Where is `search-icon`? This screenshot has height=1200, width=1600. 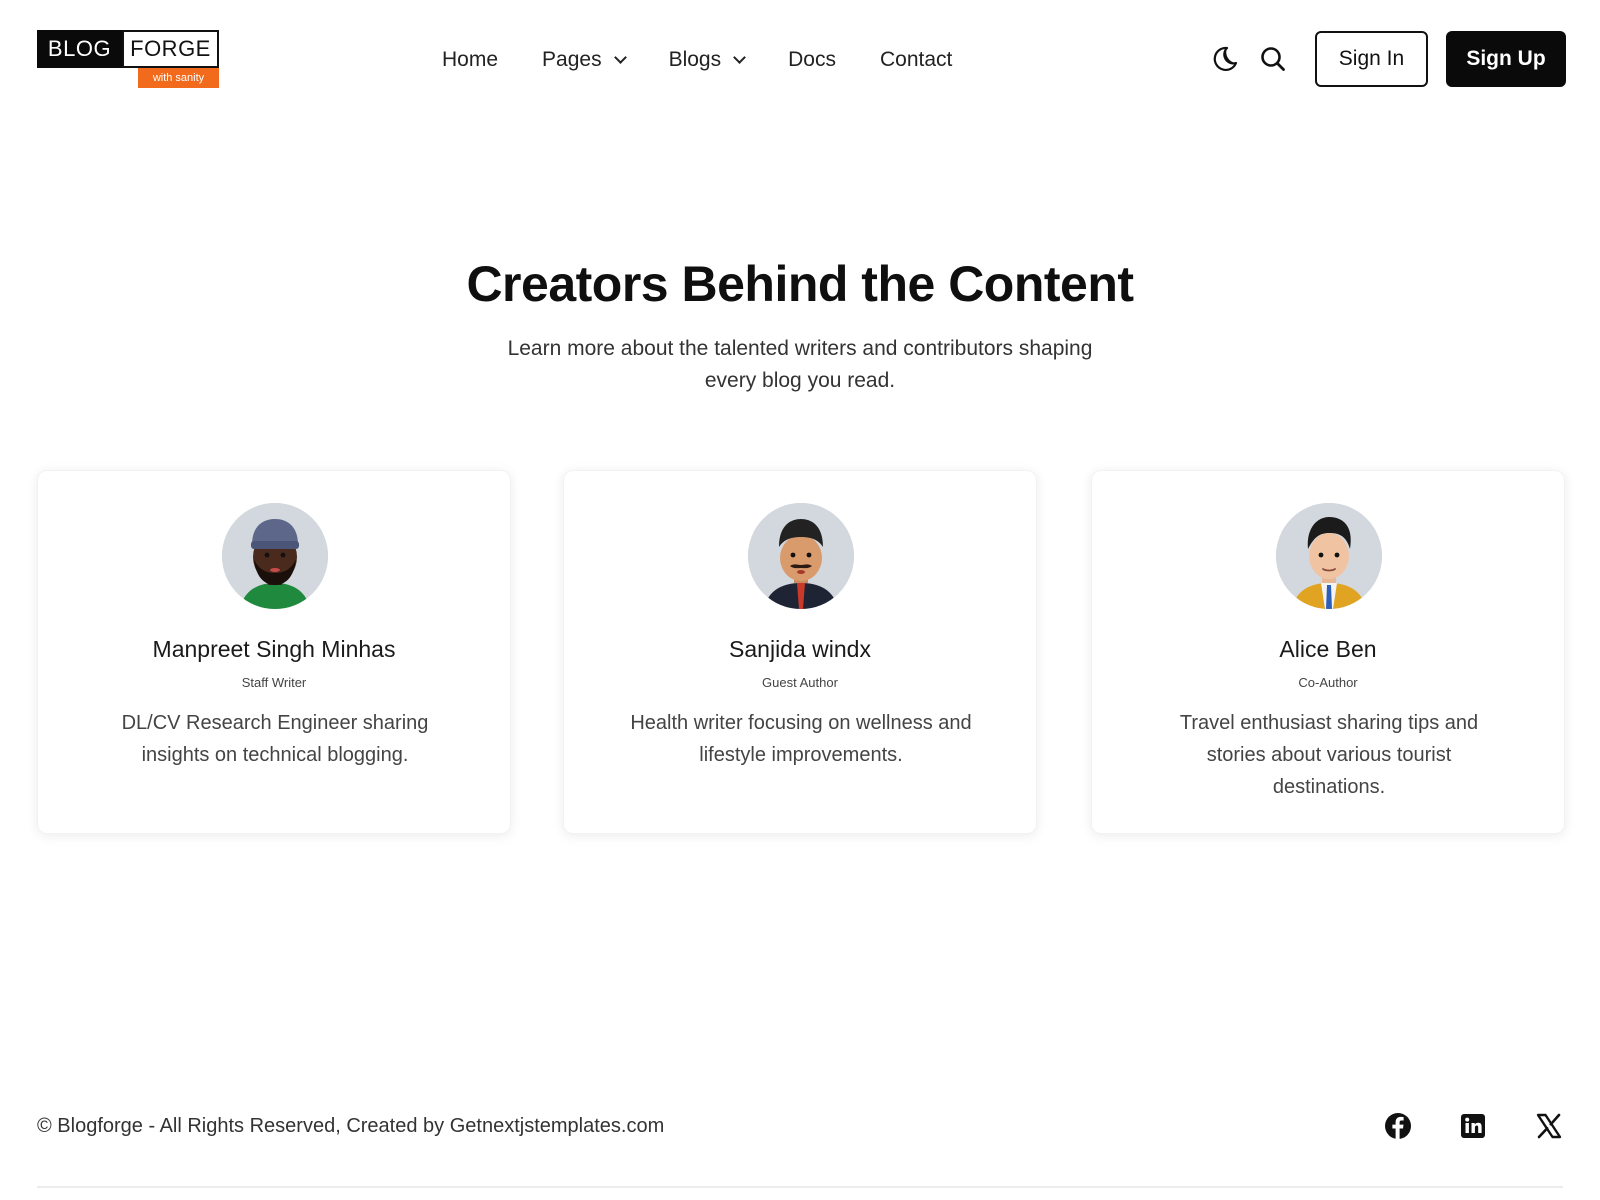 search-icon is located at coordinates (1273, 59).